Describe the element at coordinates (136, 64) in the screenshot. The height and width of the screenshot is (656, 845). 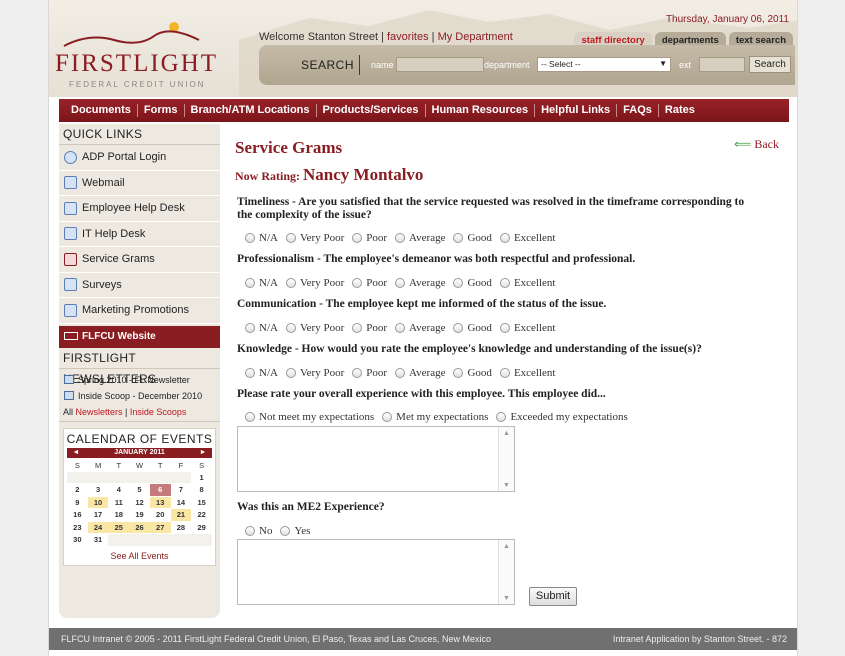
I see `logo-text: FIRSTLIGHT` at that location.